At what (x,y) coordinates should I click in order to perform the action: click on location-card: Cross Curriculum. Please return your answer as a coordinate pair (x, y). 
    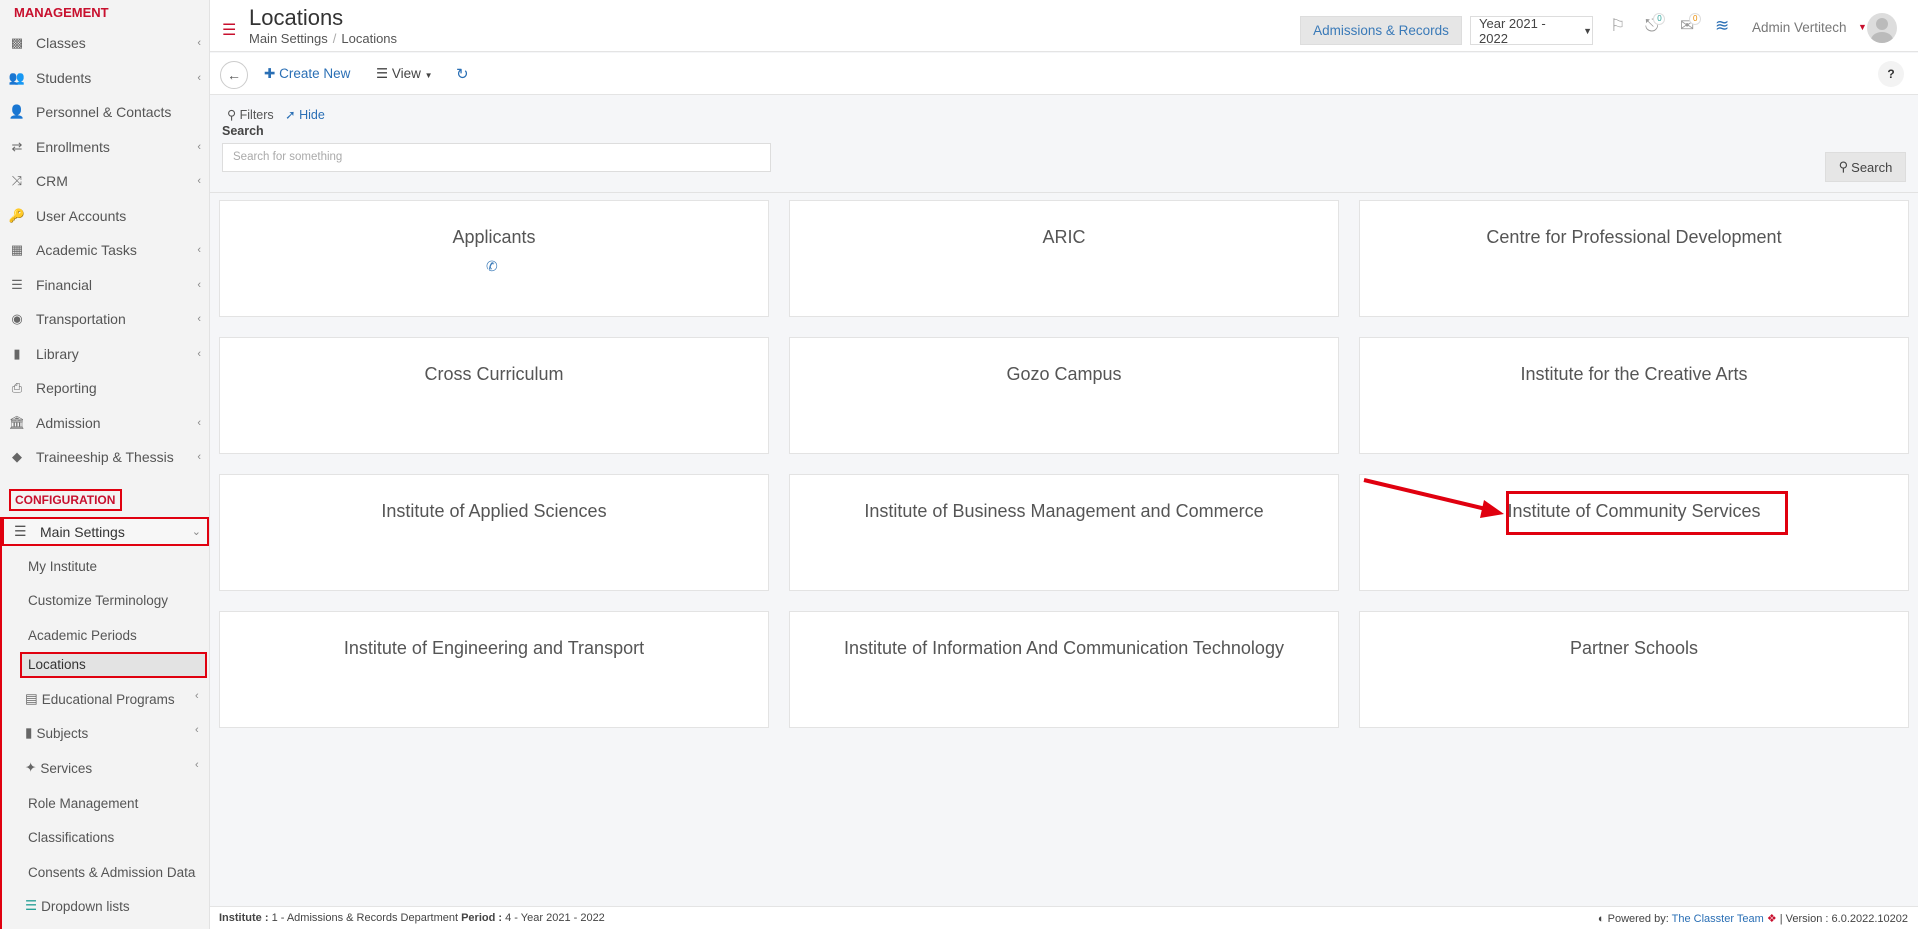
    Looking at the image, I should click on (494, 395).